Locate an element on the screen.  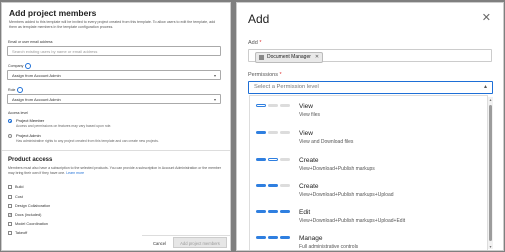
dropdown-scrollbar: ▴ ▾ is located at coordinates (490, 173).